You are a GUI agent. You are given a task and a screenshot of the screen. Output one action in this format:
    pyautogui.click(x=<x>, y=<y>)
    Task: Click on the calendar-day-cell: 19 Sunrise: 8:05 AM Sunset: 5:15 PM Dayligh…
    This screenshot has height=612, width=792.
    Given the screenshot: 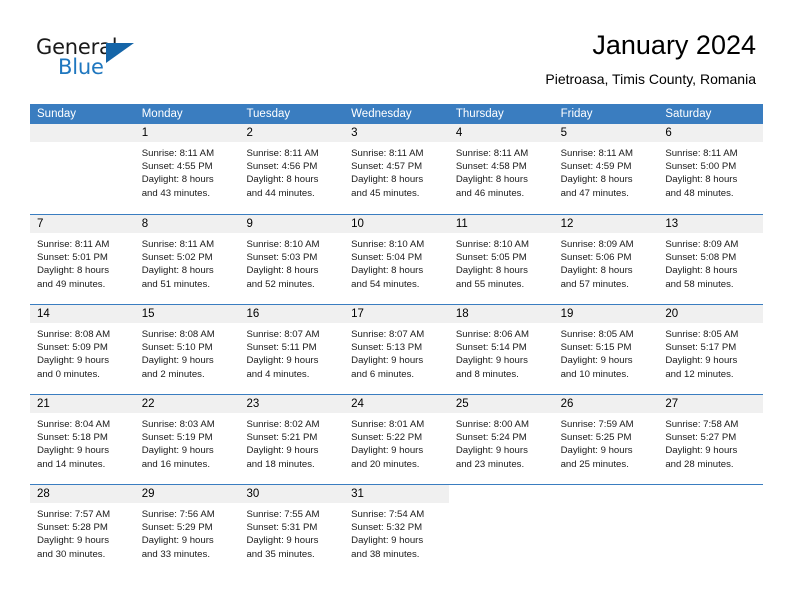 What is the action you would take?
    pyautogui.click(x=606, y=349)
    